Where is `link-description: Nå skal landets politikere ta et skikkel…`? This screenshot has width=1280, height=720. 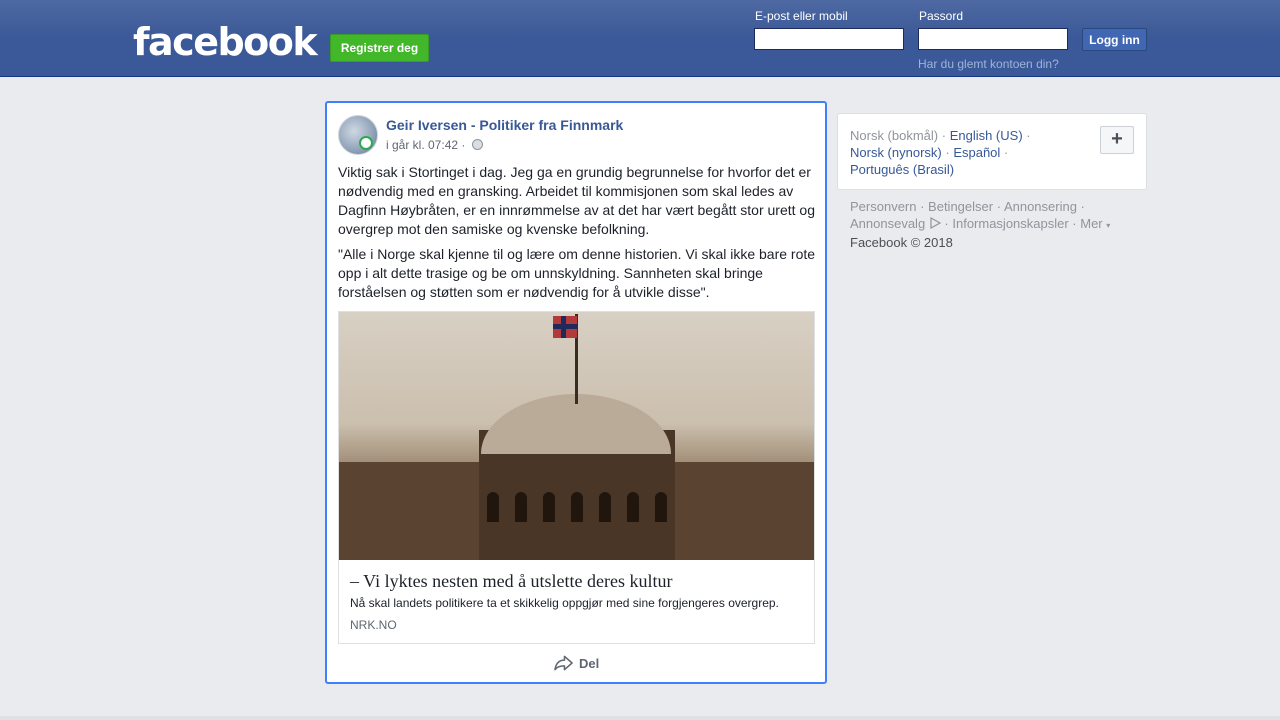 link-description: Nå skal landets politikere ta et skikkel… is located at coordinates (564, 603).